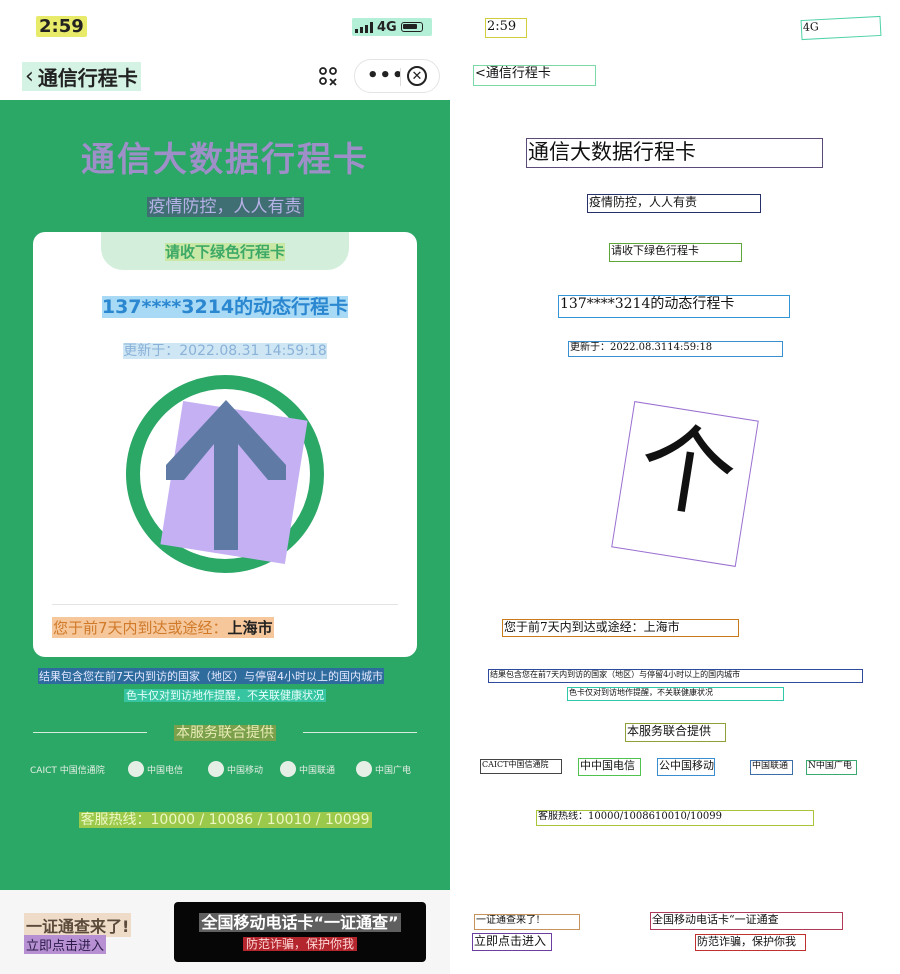 The width and height of the screenshot is (900, 974). I want to click on ocr-hotline: 客服热线：10000/1008610010/10099, so click(675, 818).